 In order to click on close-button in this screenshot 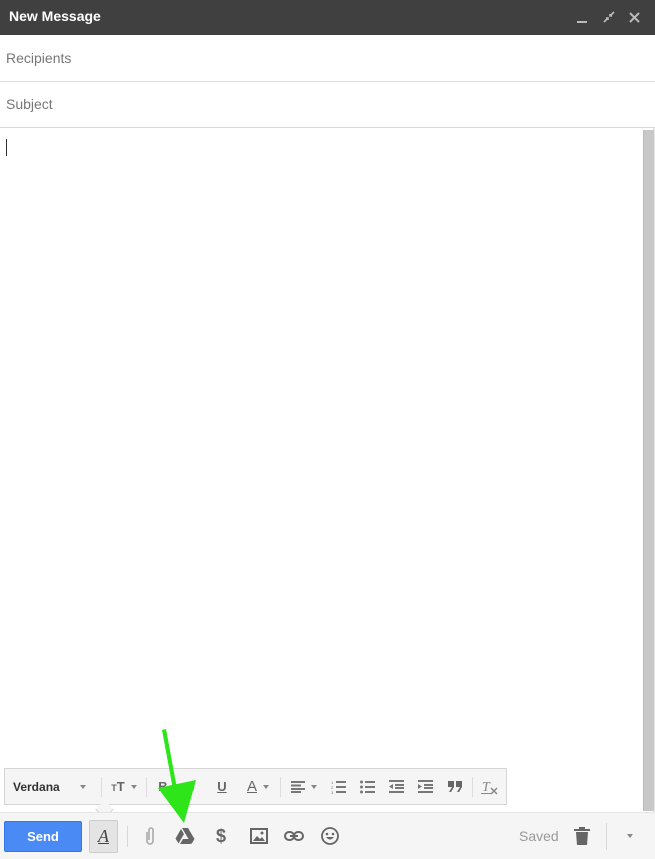, I will do `click(635, 17)`.